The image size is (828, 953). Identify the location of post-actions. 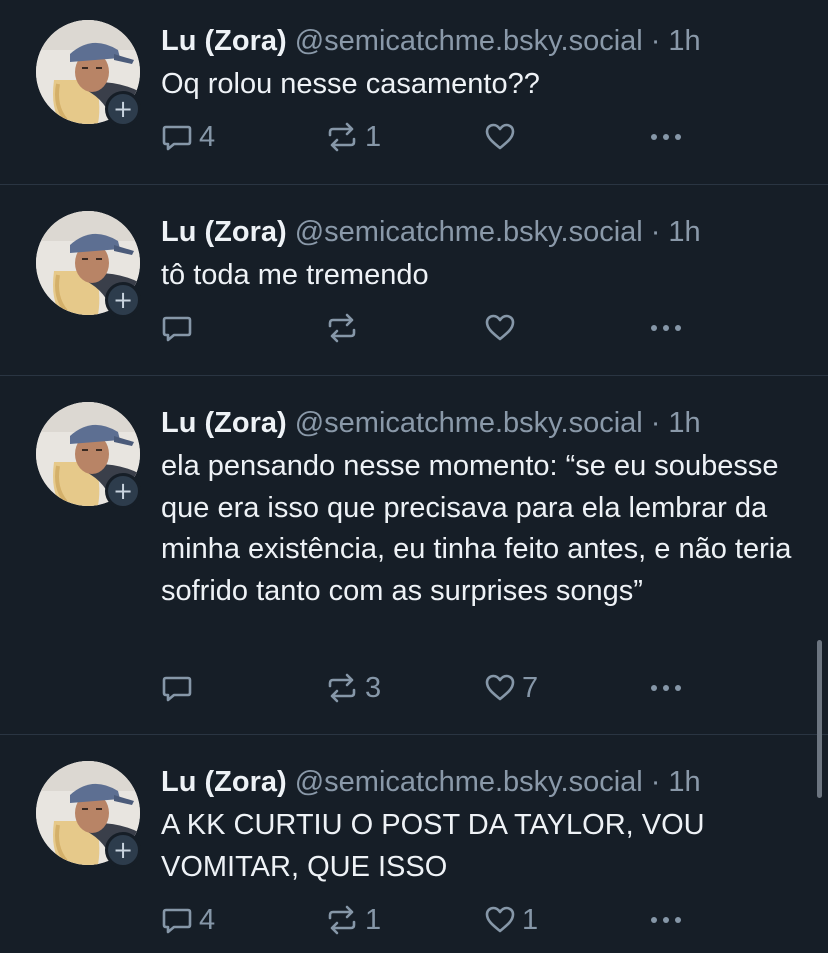
(431, 328).